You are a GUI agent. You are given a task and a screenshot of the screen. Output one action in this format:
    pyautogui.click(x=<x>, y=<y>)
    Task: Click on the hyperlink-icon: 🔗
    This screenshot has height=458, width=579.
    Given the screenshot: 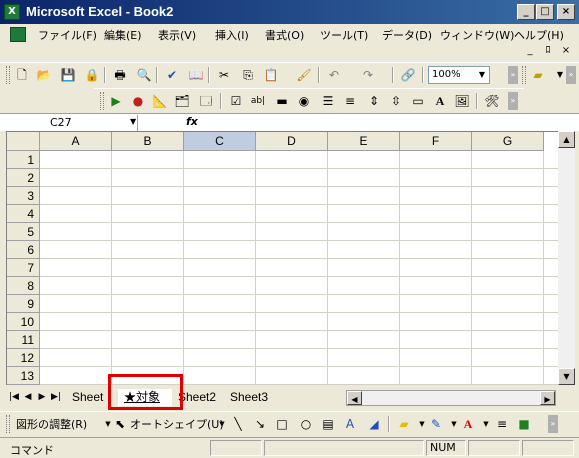 What is the action you would take?
    pyautogui.click(x=408, y=75)
    